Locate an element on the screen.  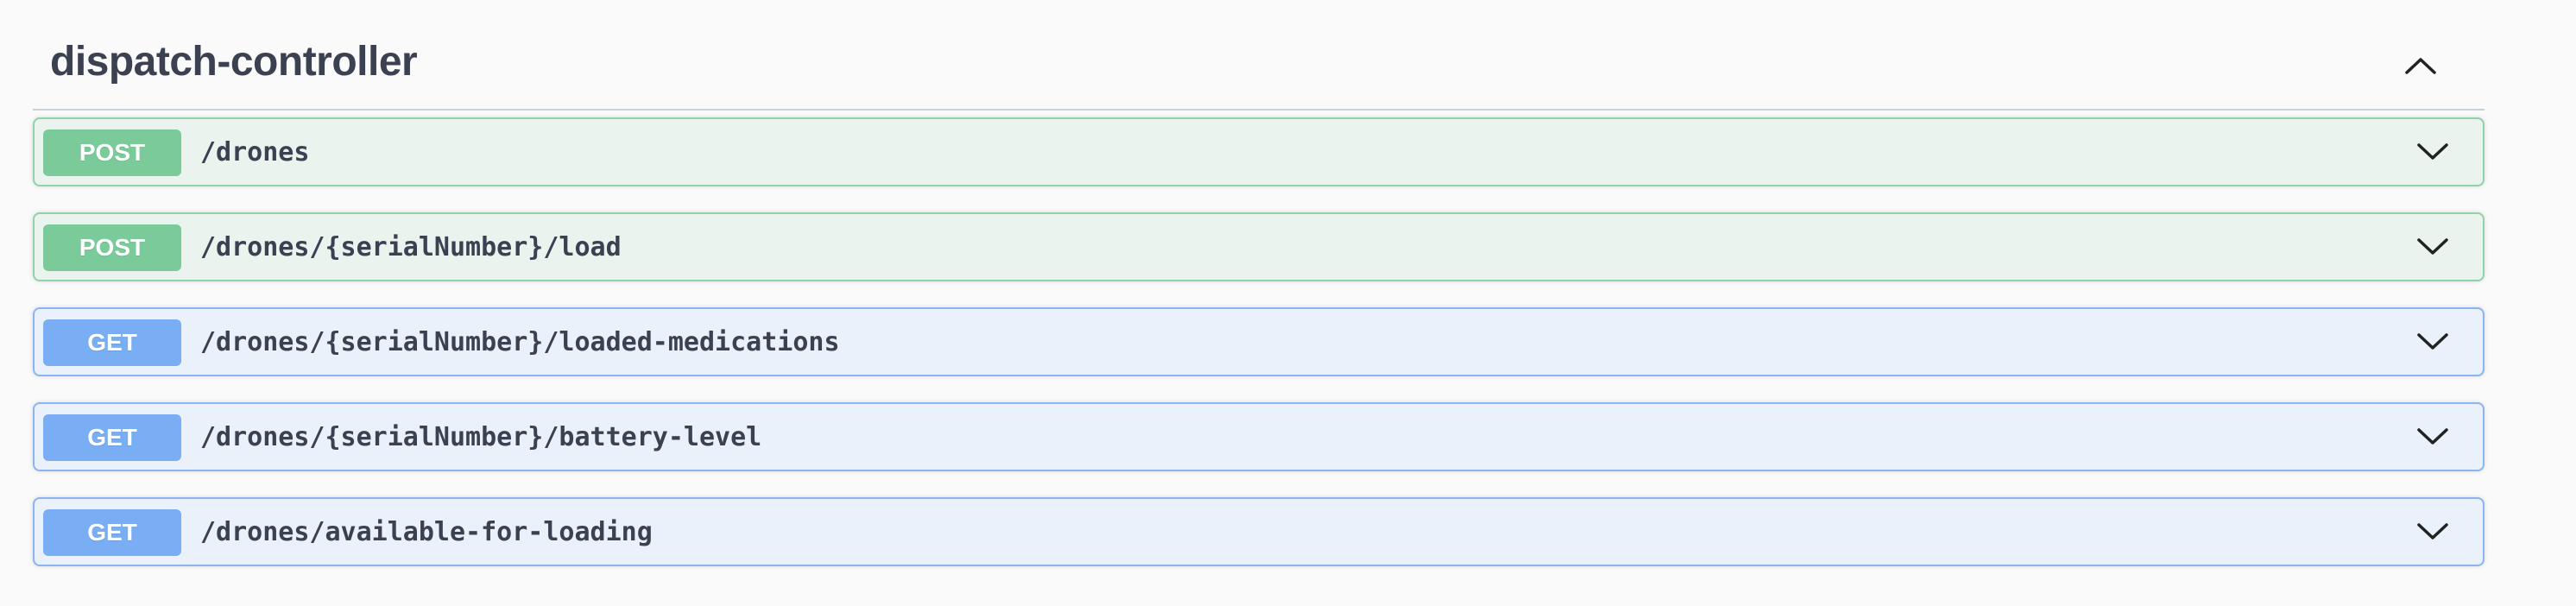
operation-post-drones-load: POST /drones/{serialNumber}/load is located at coordinates (1258, 246).